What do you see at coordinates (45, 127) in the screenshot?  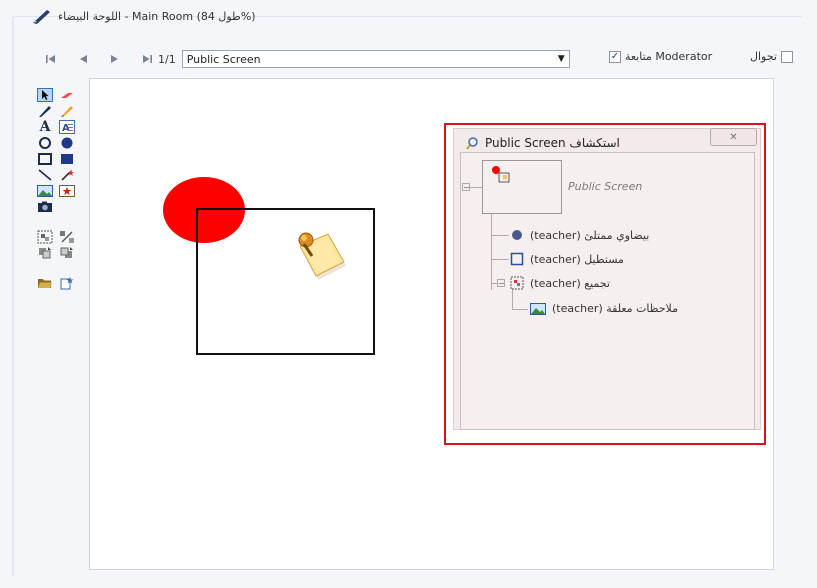 I see `text-icon: A` at bounding box center [45, 127].